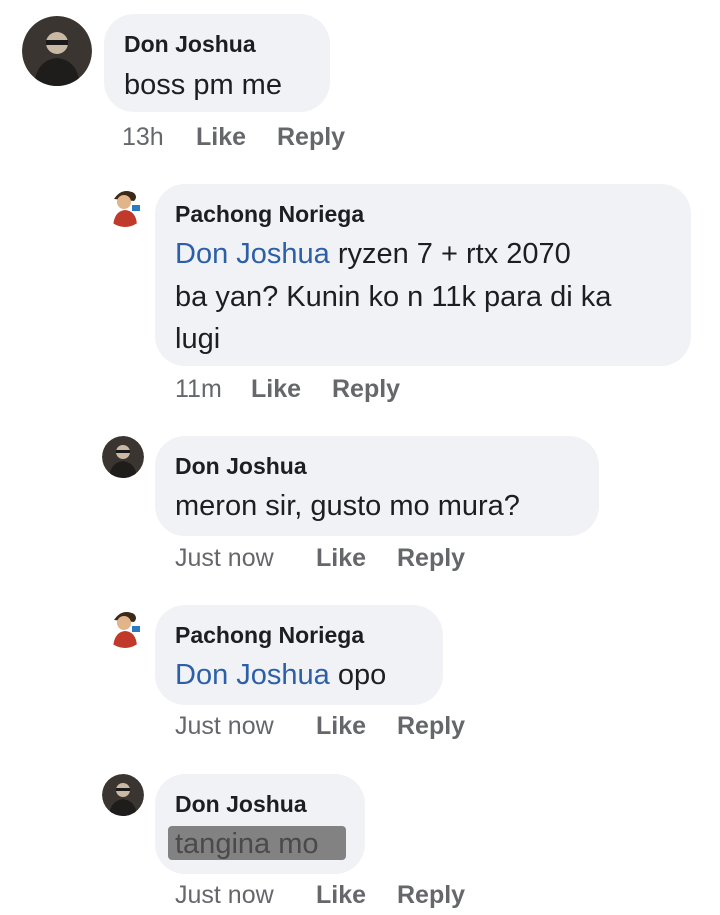 The image size is (720, 915). What do you see at coordinates (247, 844) in the screenshot?
I see `comment-text-censored: tangina mo` at bounding box center [247, 844].